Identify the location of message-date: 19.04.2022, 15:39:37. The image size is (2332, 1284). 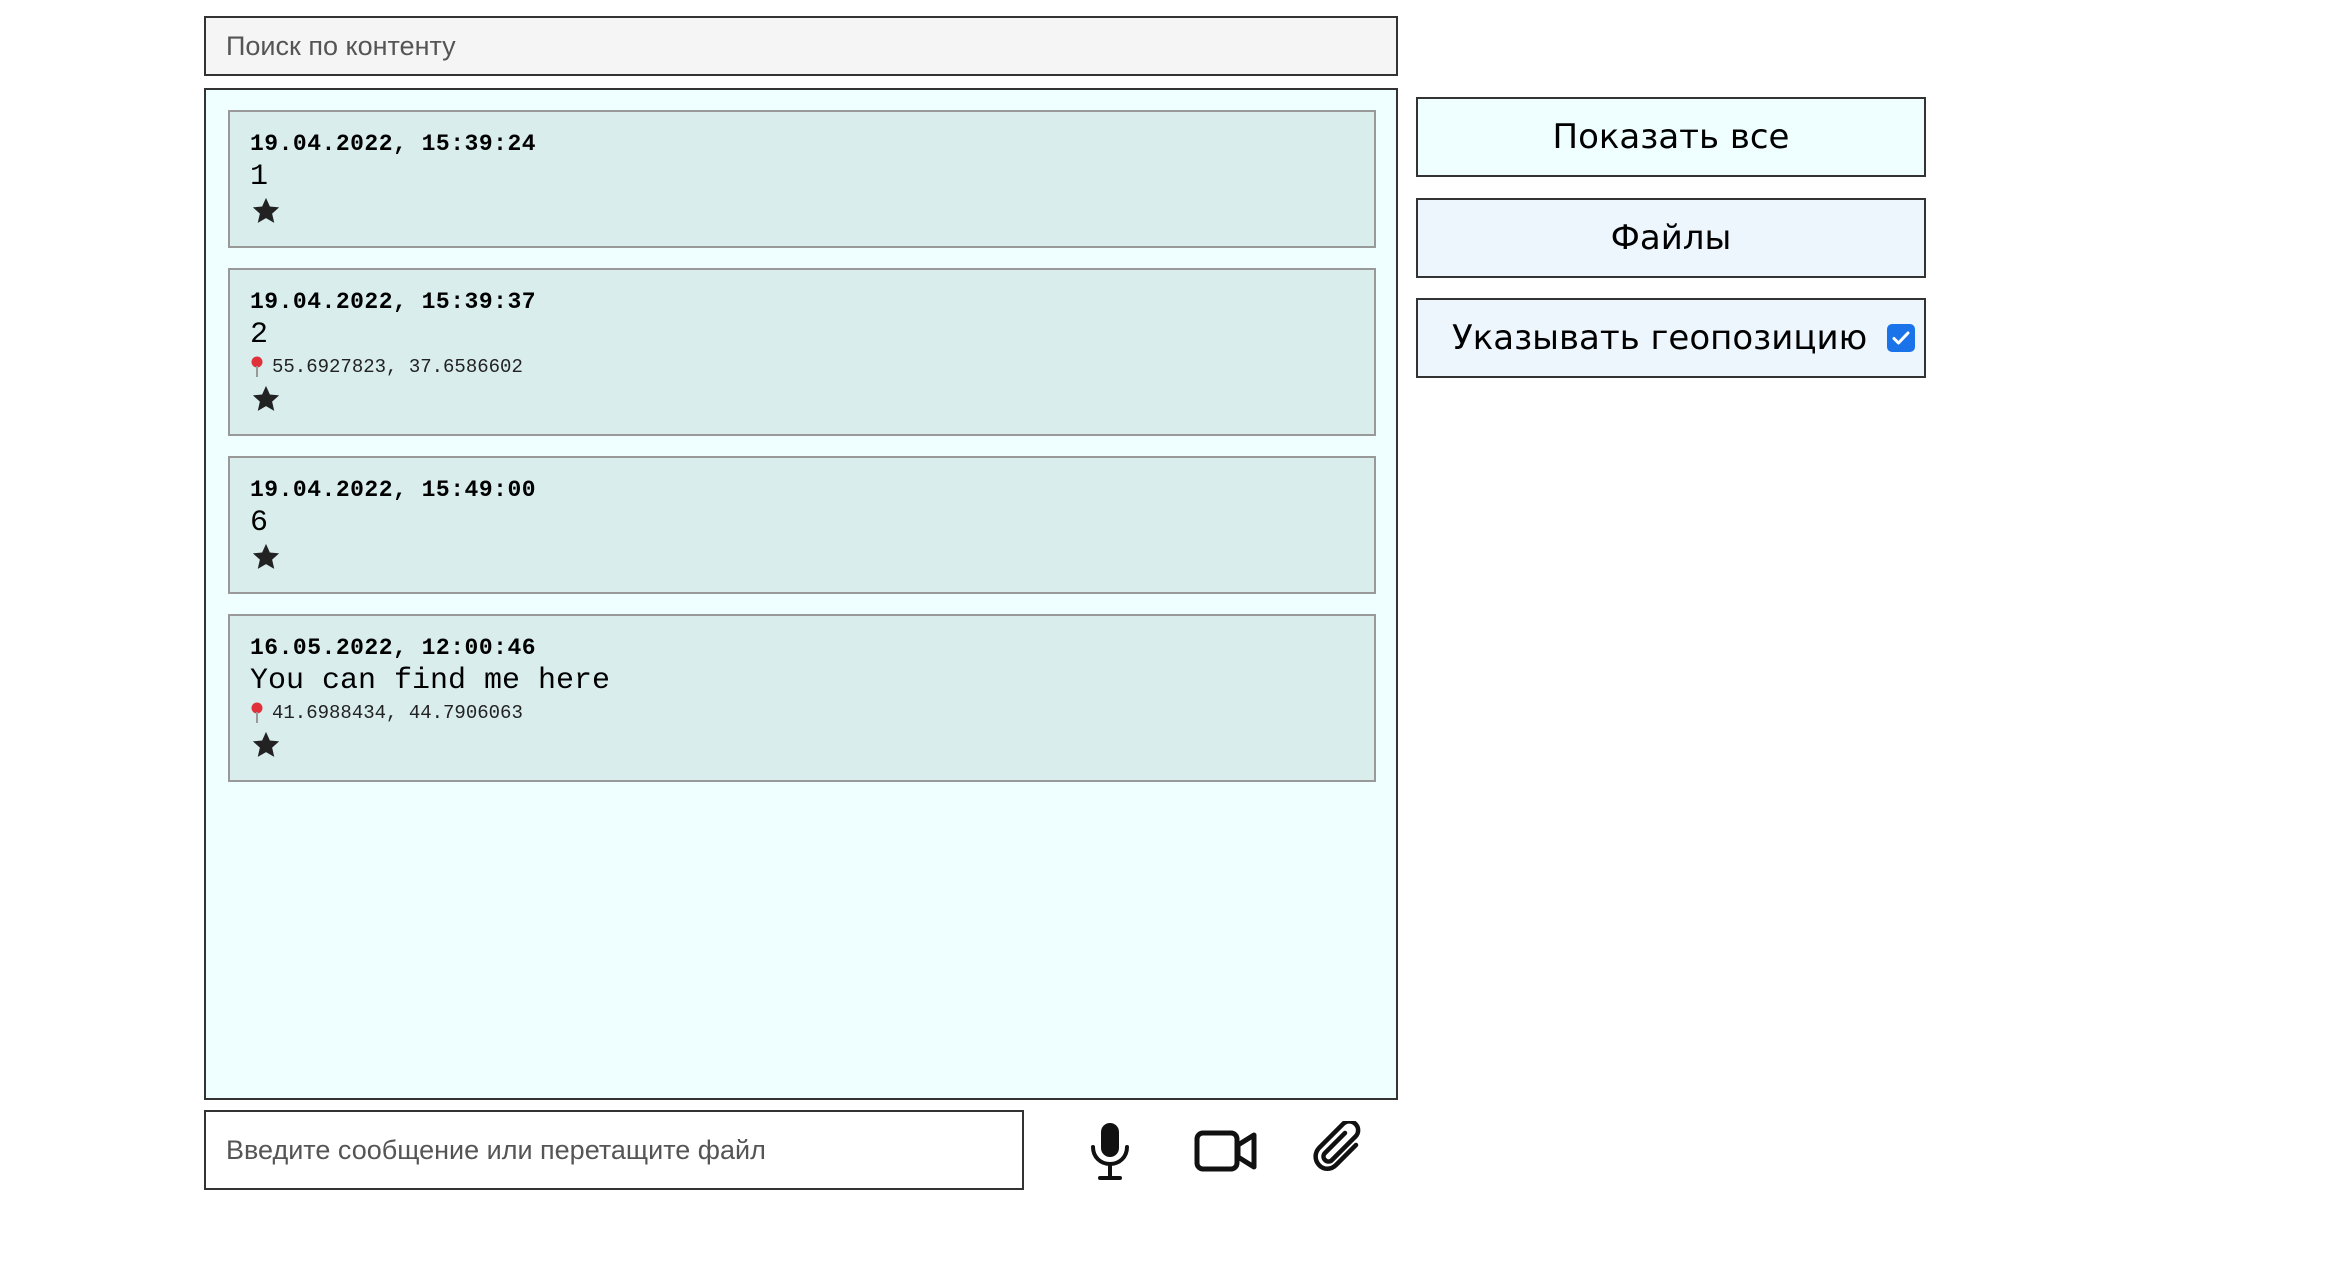
(393, 302).